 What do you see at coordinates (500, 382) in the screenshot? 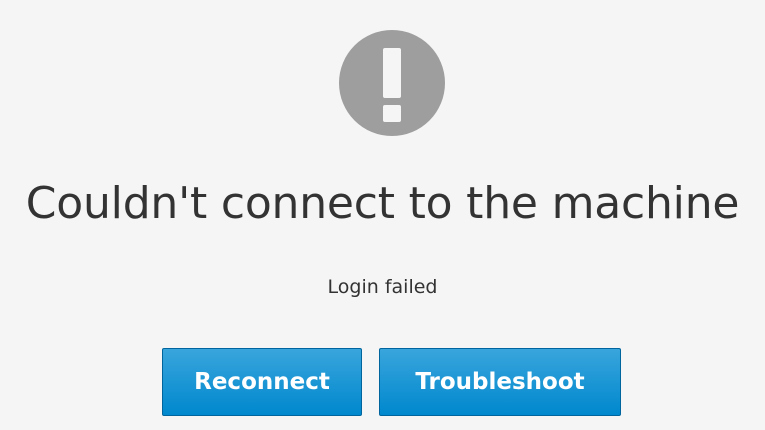
I see `troubleshoot-button: Troubleshoot` at bounding box center [500, 382].